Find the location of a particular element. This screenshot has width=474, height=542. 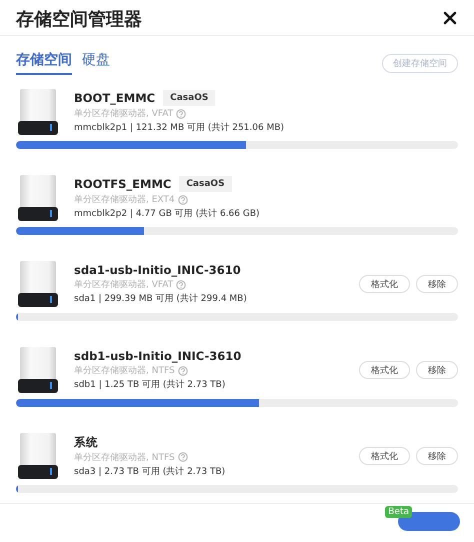

usage-text: mmcblk2p1 | 121.32 MB 可用 (共计 251.06 MB) is located at coordinates (180, 128).